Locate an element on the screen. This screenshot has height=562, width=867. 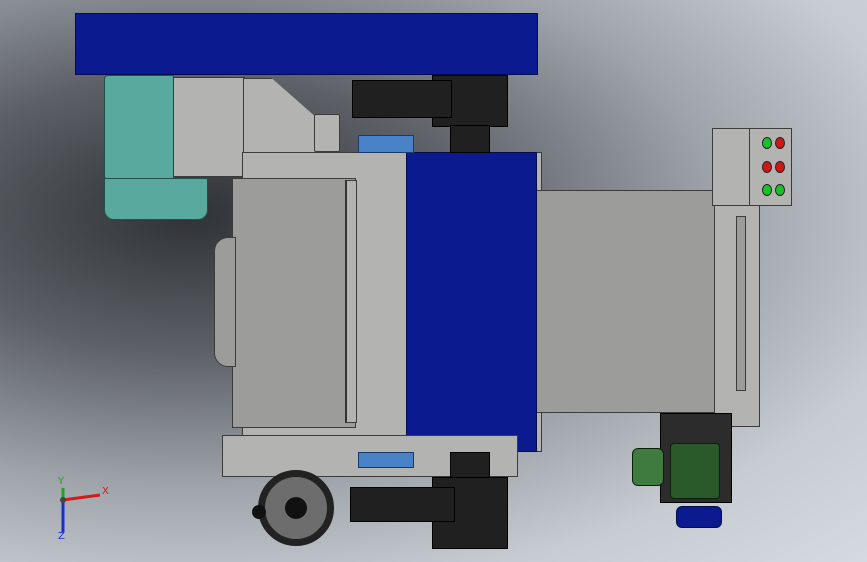
triad-z-label: Z is located at coordinates (61, 536).